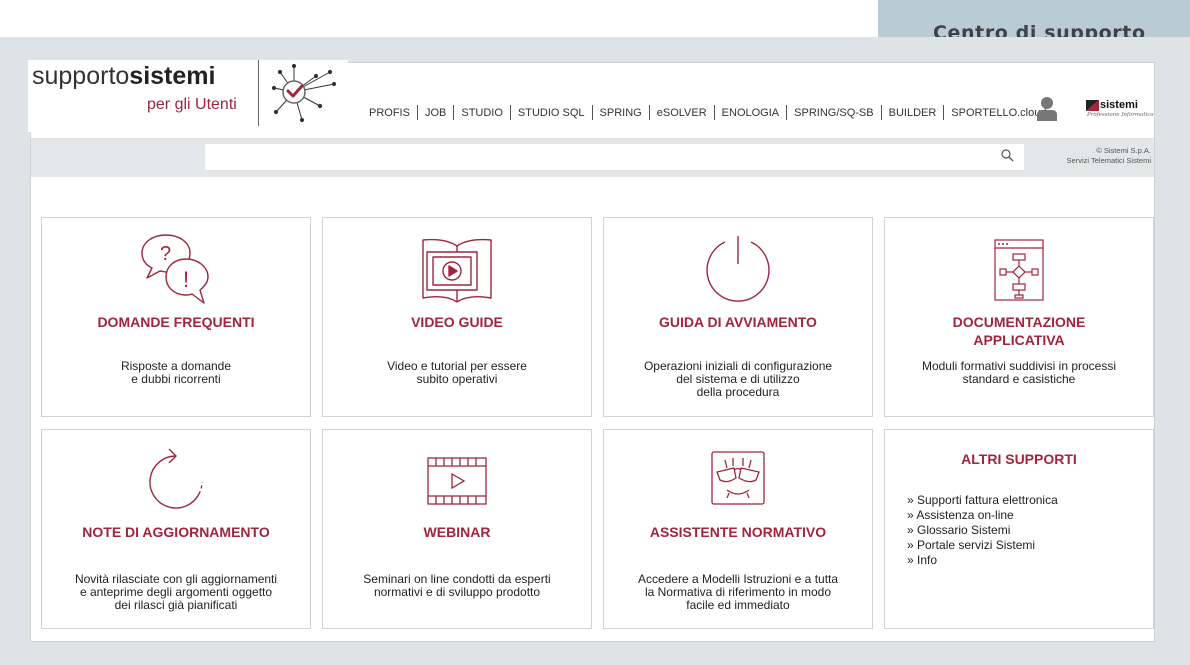 This screenshot has width=1190, height=665. I want to click on nav-item-esolver: eSOLVER, so click(682, 113).